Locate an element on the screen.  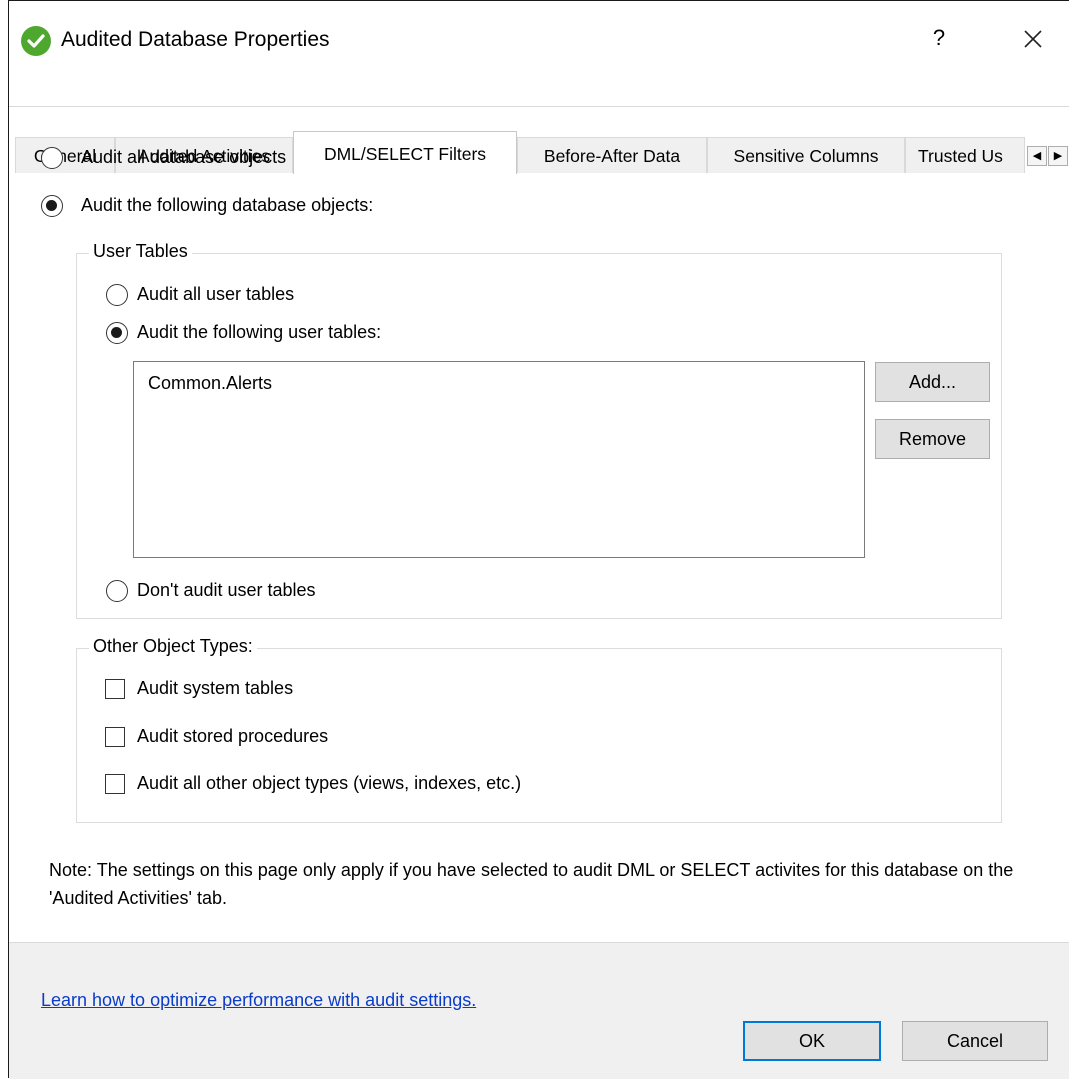
cancel-button: Cancel is located at coordinates (975, 1041).